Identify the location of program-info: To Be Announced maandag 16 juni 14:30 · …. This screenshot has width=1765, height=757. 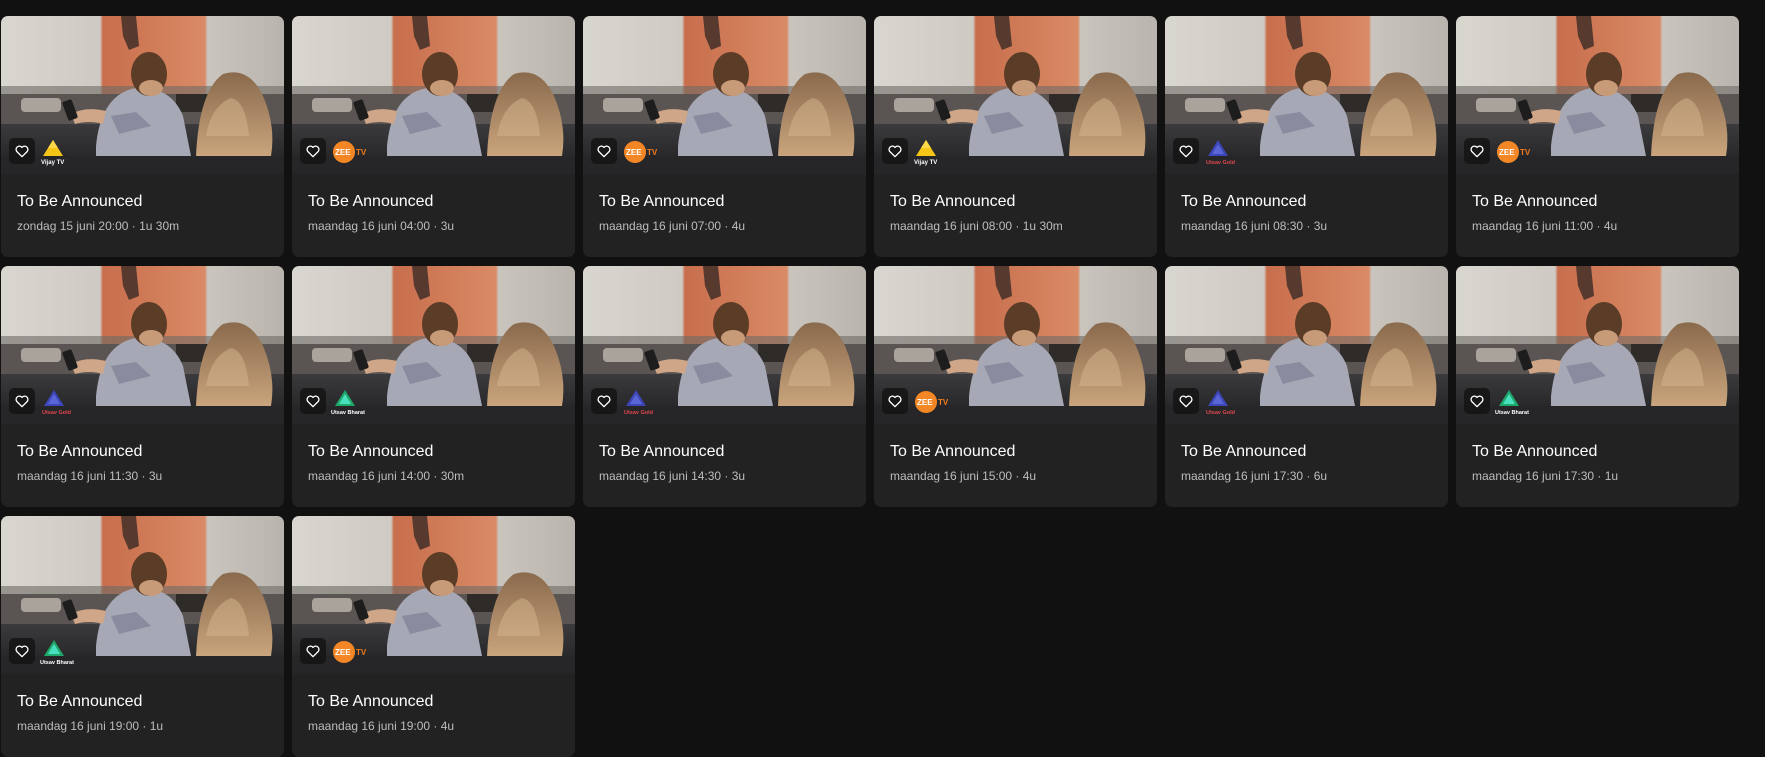
(724, 454).